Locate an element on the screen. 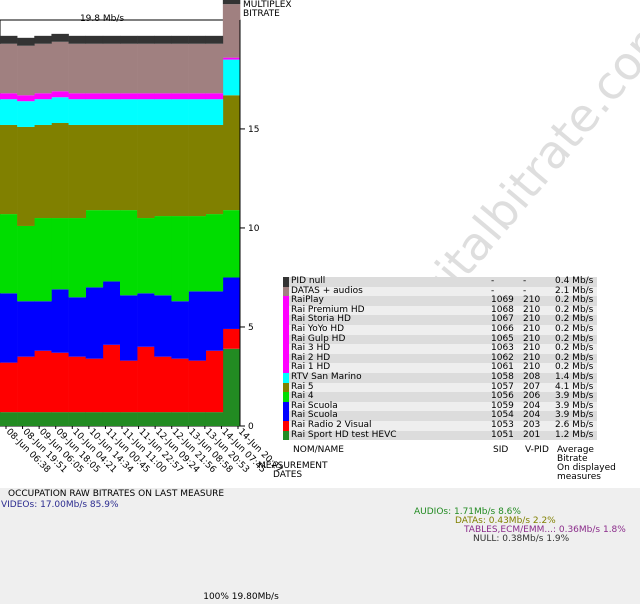  legend-name: Rai Sport HD test HEVC is located at coordinates (389, 435).